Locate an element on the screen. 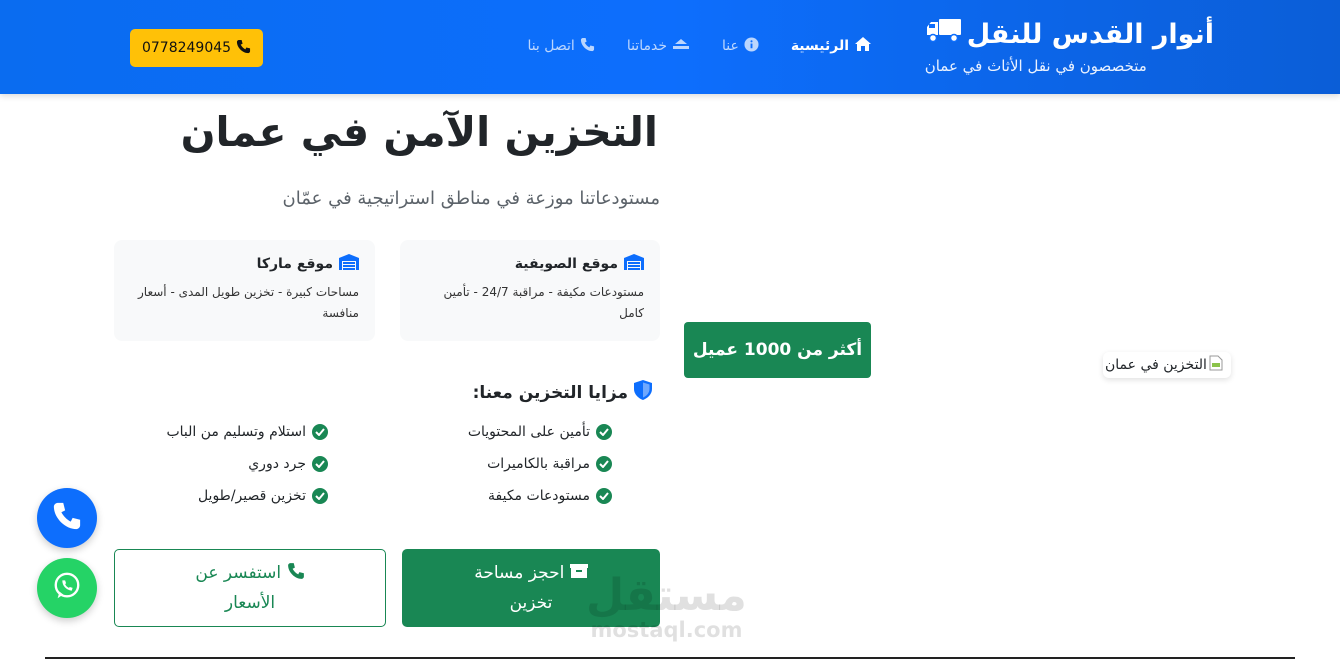  features-heading: مزايا التخزين معنا: is located at coordinates (562, 392).